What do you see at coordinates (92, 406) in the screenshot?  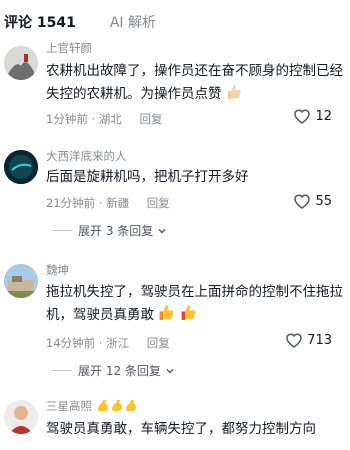 I see `comment-username: 三星高照` at bounding box center [92, 406].